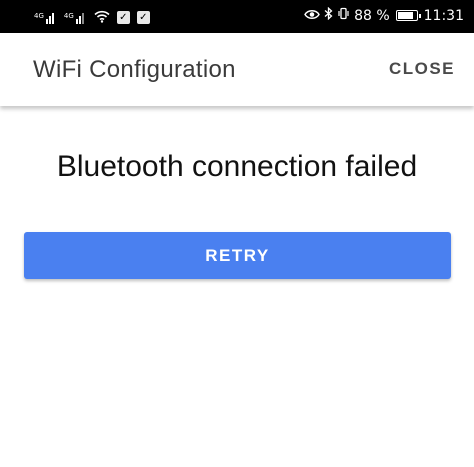  I want to click on status-right: 88 % 11:31, so click(384, 15).